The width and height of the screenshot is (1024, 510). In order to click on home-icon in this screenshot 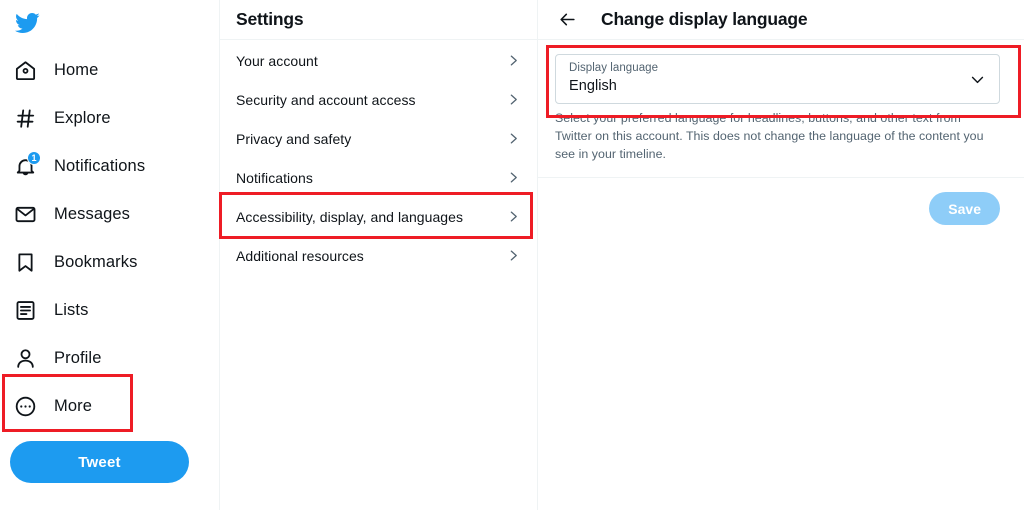, I will do `click(25, 70)`.